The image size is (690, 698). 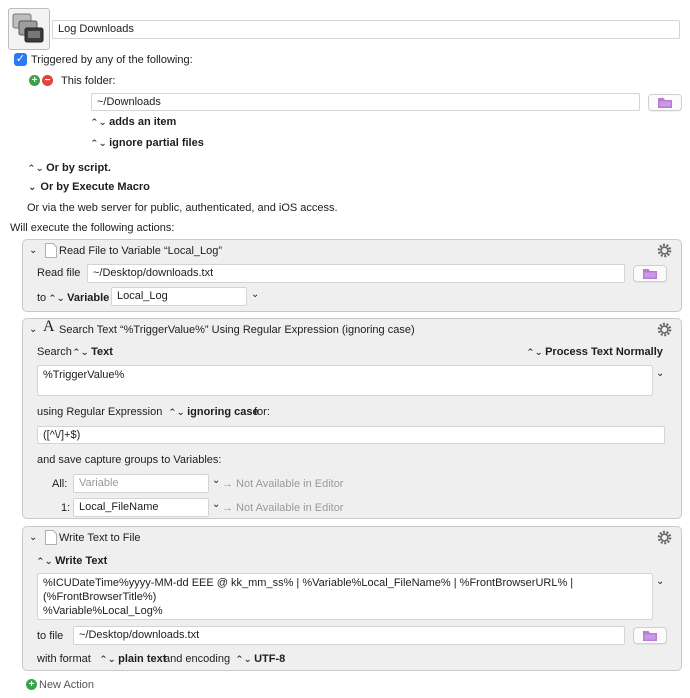 I want to click on triggered-label: Triggered by any of the following:, so click(x=112, y=60).